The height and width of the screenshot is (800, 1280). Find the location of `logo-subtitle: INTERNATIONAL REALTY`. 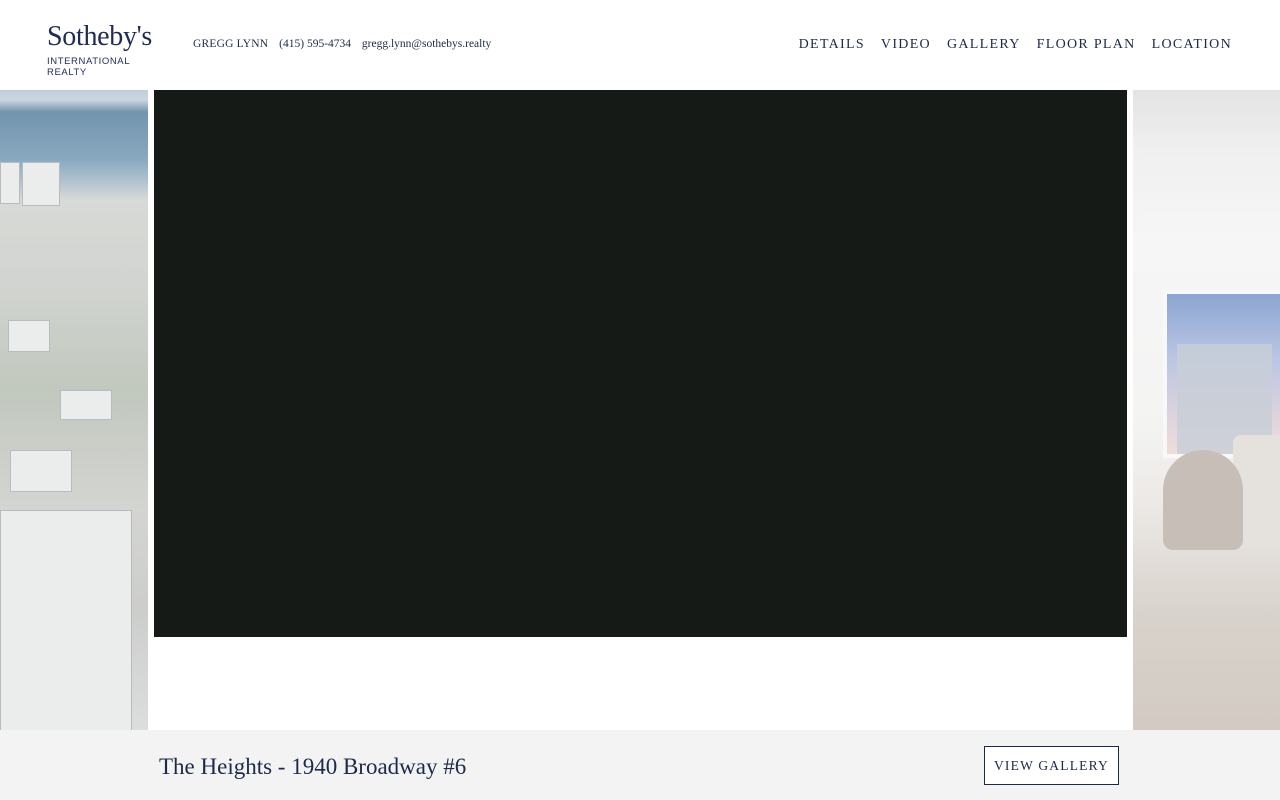

logo-subtitle: INTERNATIONAL REALTY is located at coordinates (88, 67).